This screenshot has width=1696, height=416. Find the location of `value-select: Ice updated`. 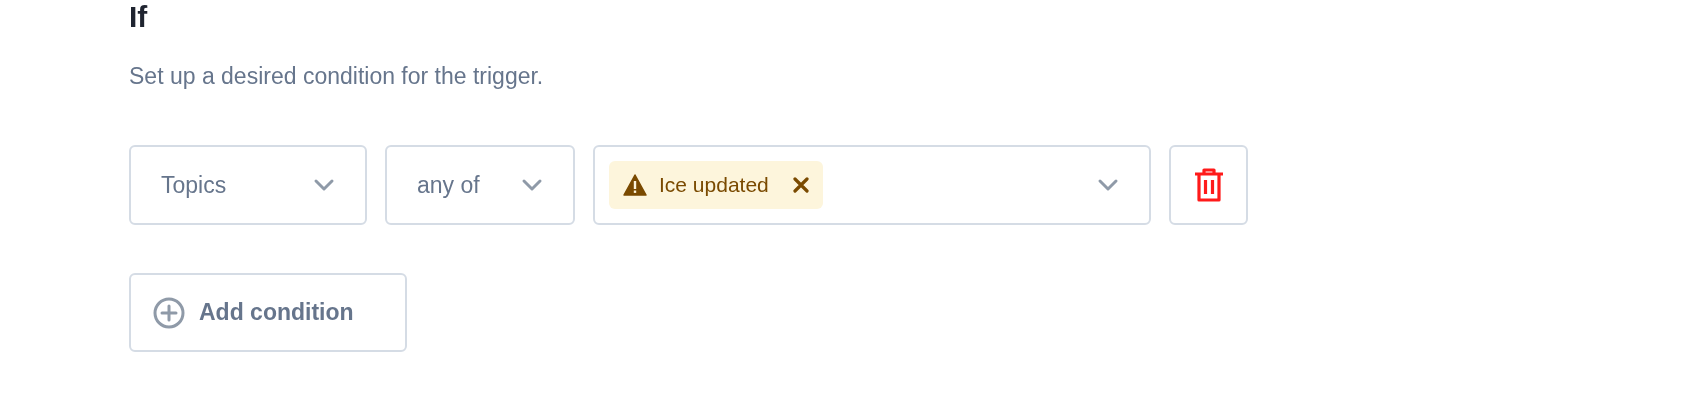

value-select: Ice updated is located at coordinates (872, 185).